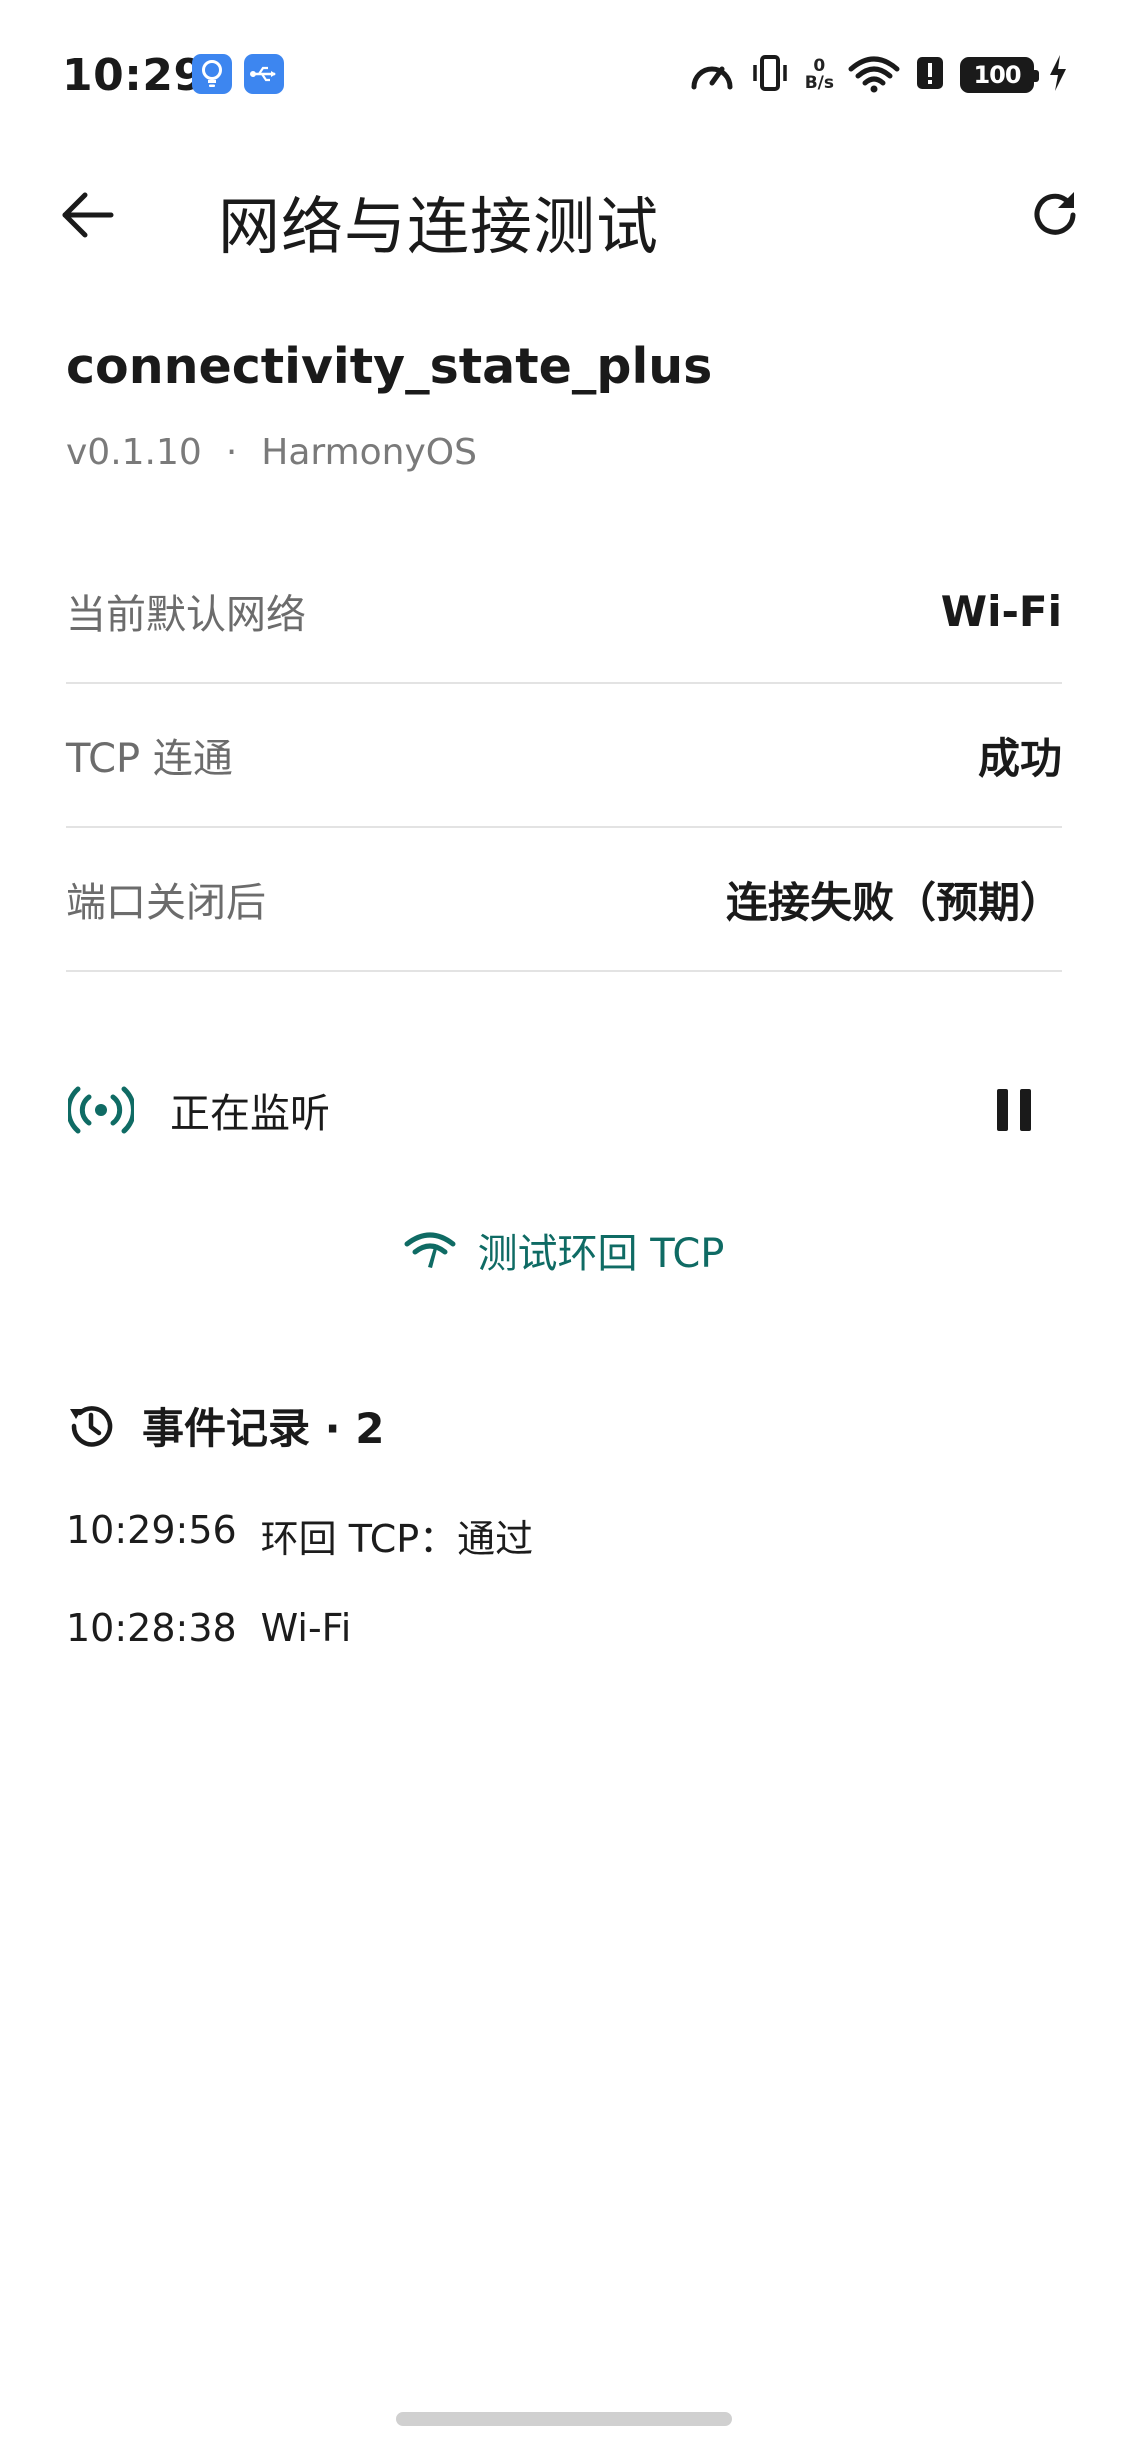 The height and width of the screenshot is (2444, 1128). What do you see at coordinates (564, 2419) in the screenshot?
I see `home-indicator` at bounding box center [564, 2419].